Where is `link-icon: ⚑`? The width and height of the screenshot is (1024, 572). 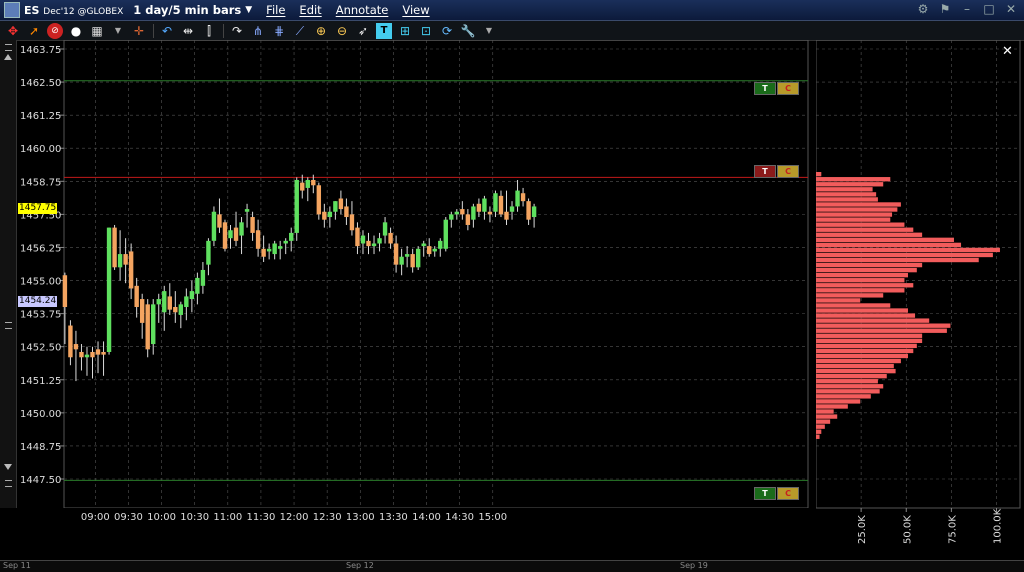
link-icon: ⚑ is located at coordinates (945, 9).